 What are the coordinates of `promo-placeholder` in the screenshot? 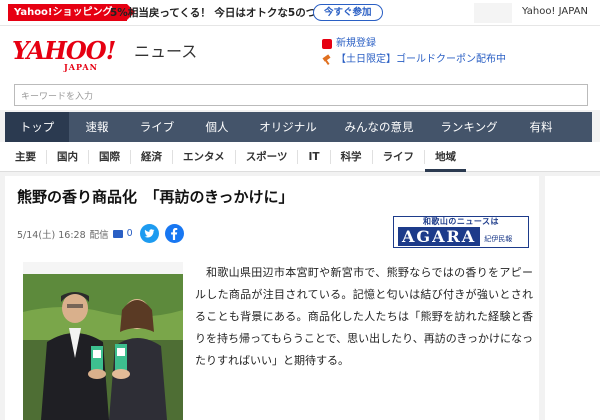 It's located at (493, 13).